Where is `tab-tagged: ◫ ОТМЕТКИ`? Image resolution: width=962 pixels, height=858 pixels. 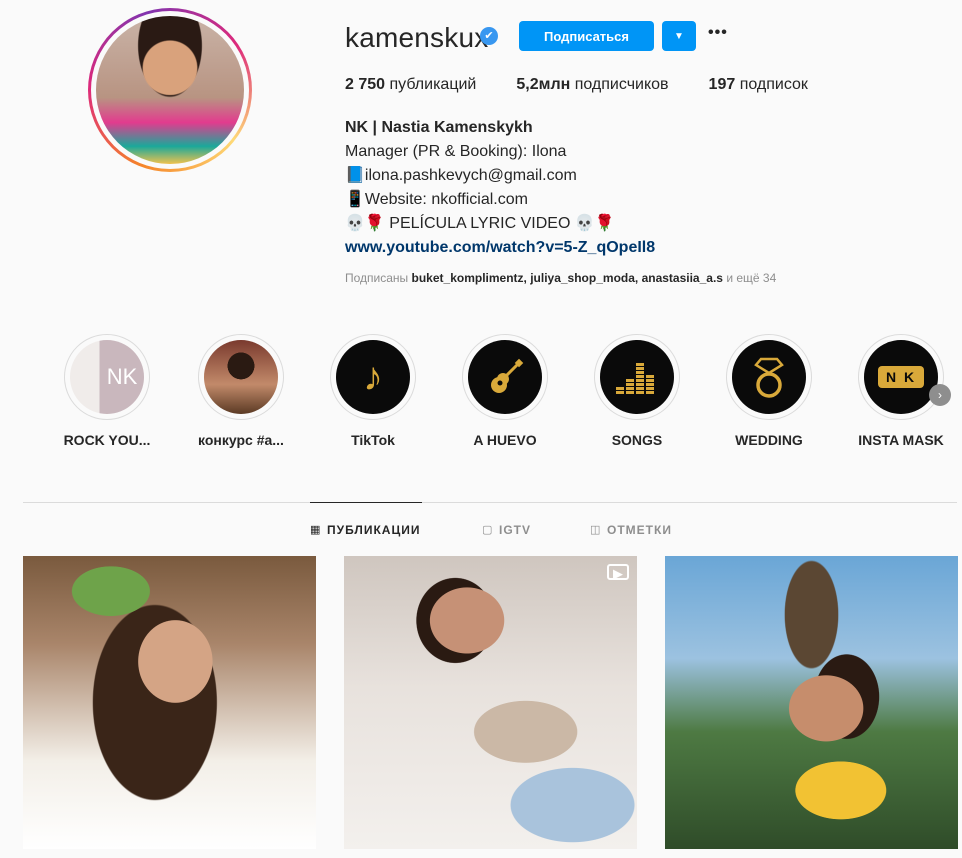 tab-tagged: ◫ ОТМЕТКИ is located at coordinates (631, 530).